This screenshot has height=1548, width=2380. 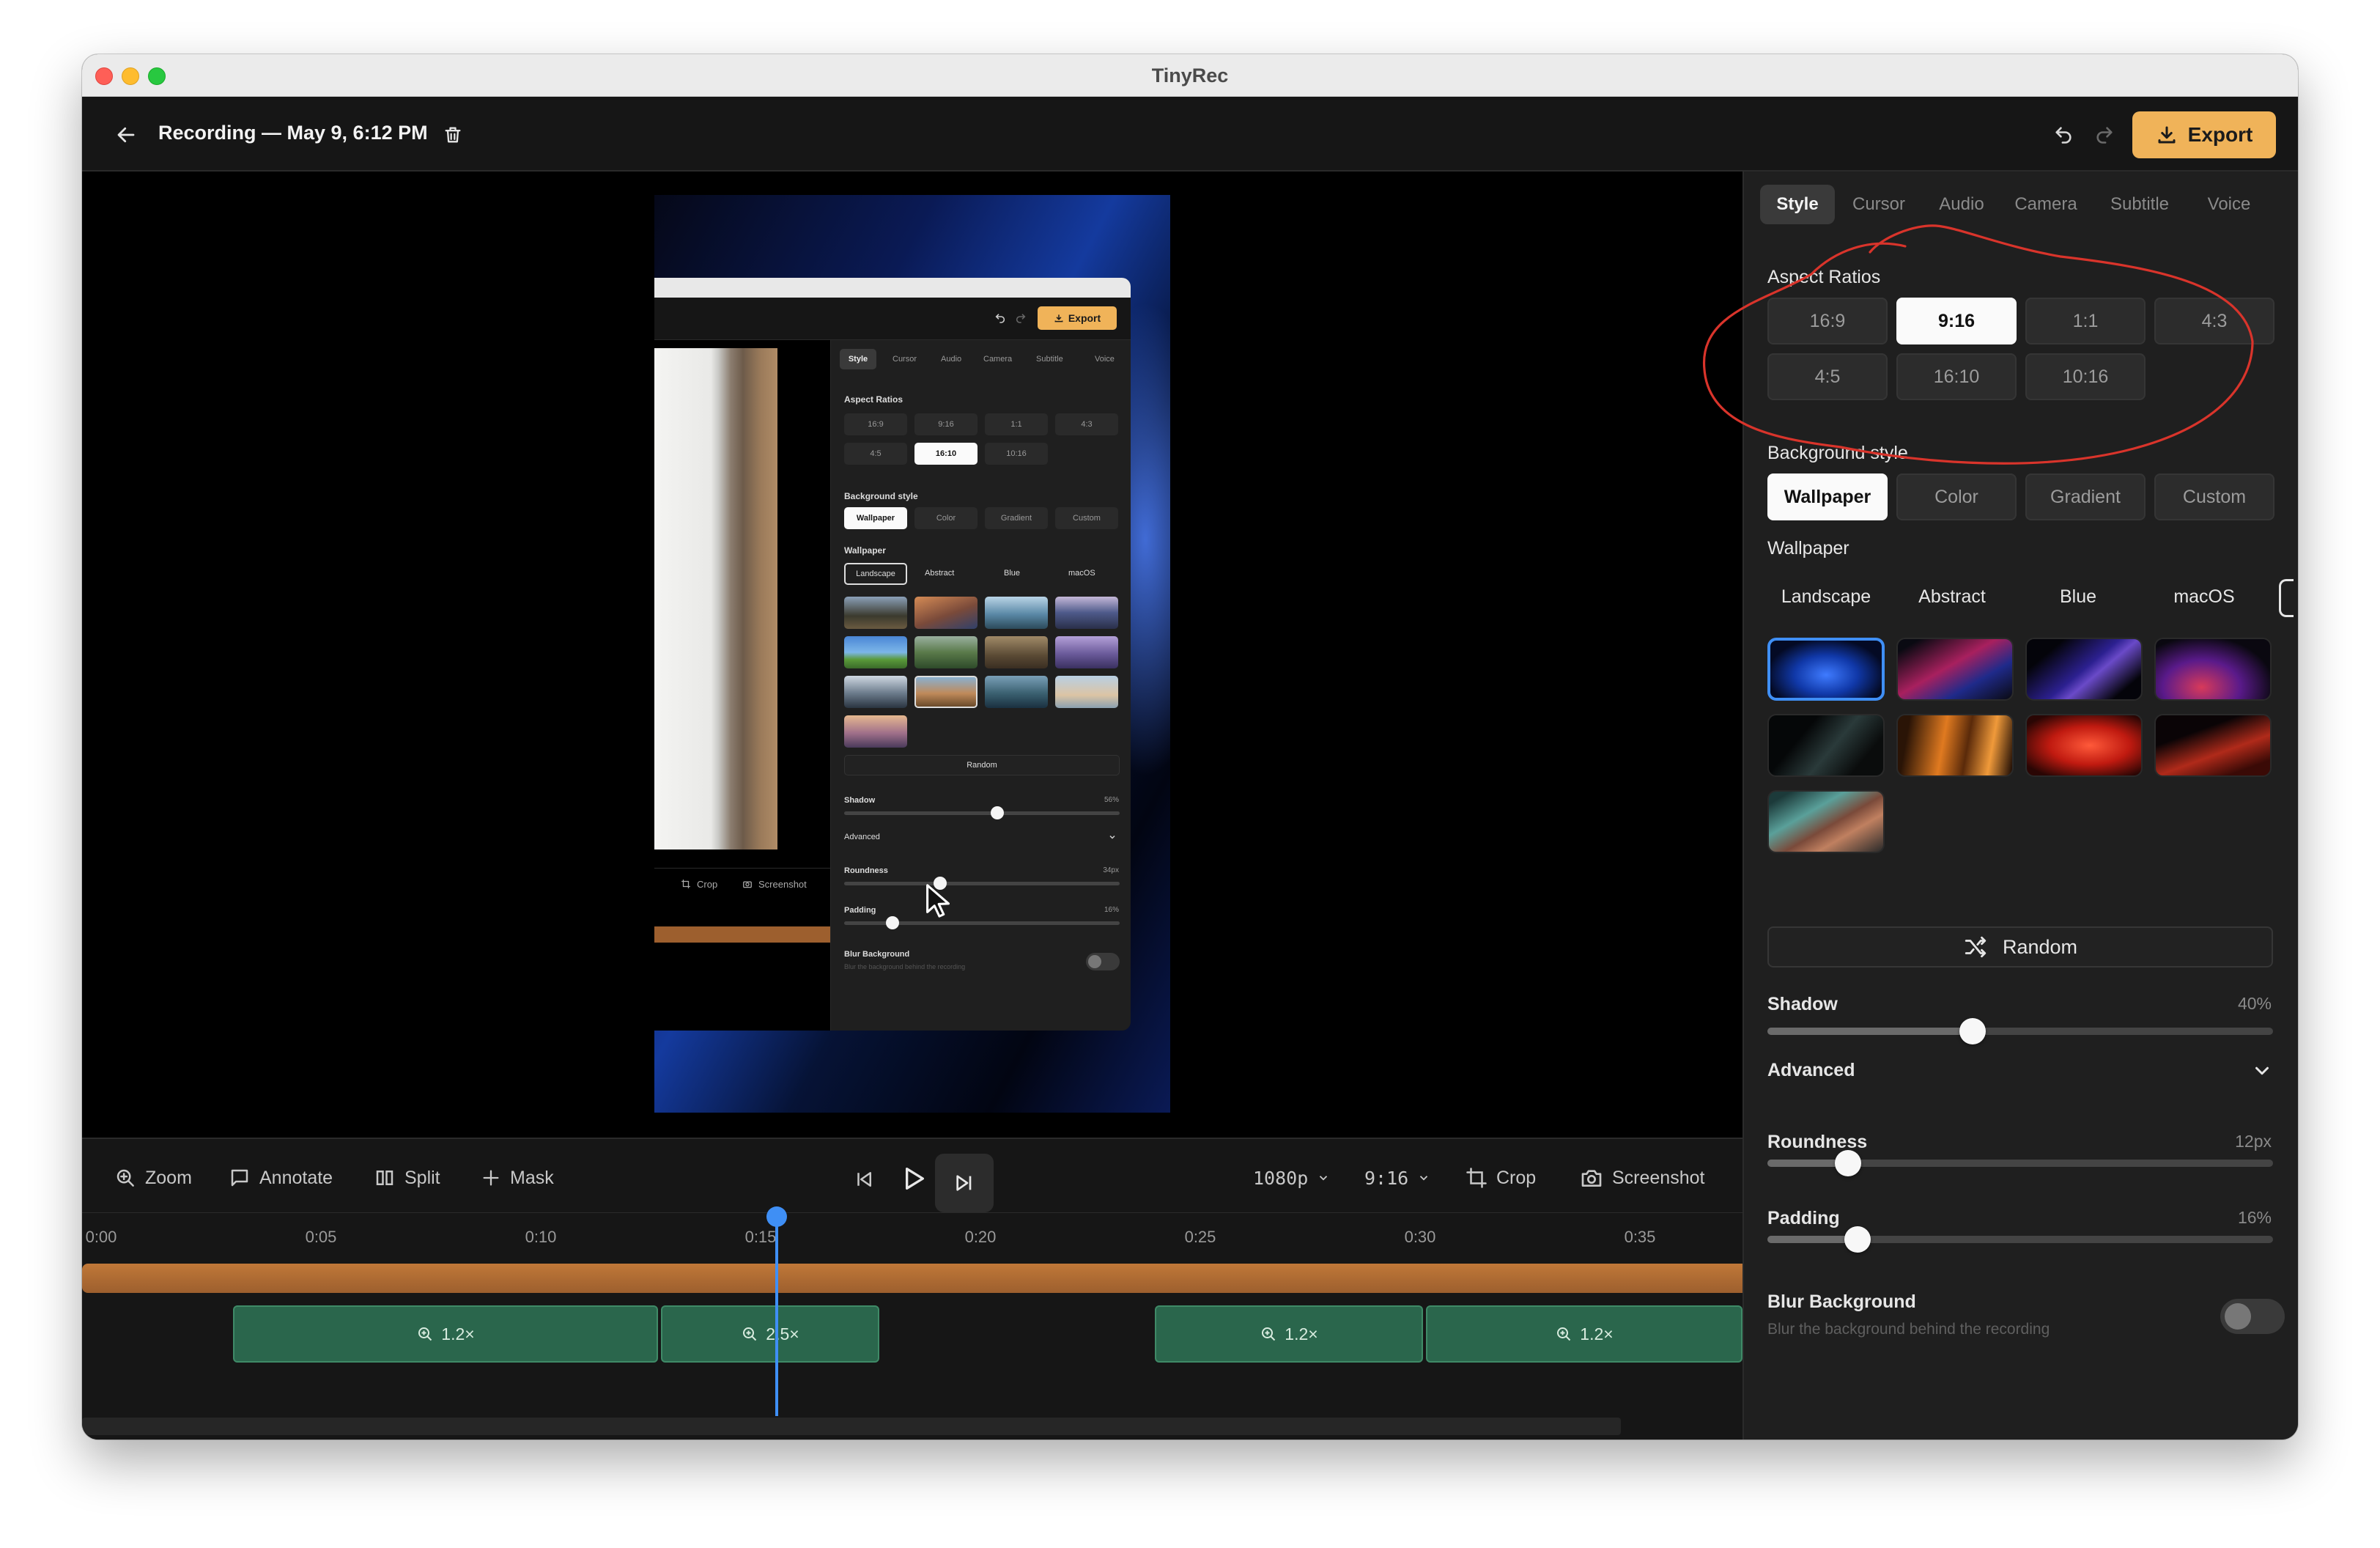 I want to click on wallpaper-thumb-selected, so click(x=1826, y=669).